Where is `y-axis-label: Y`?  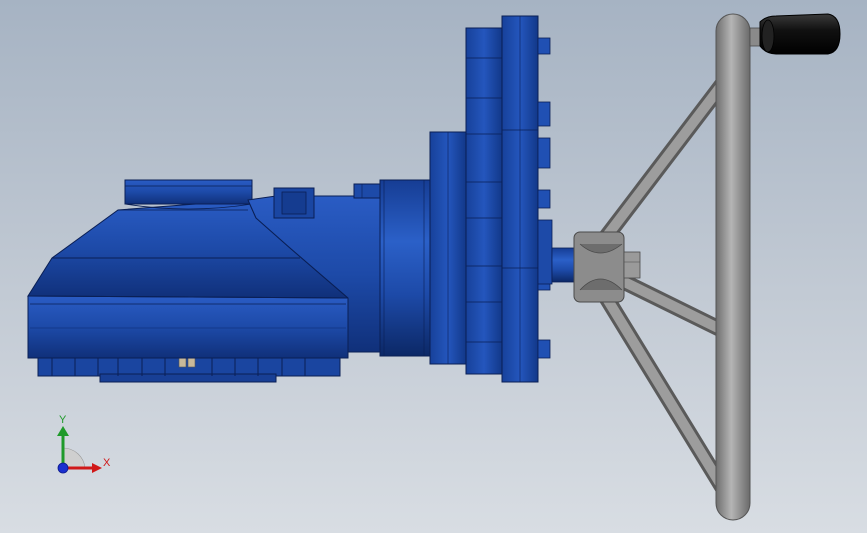 y-axis-label: Y is located at coordinates (63, 420).